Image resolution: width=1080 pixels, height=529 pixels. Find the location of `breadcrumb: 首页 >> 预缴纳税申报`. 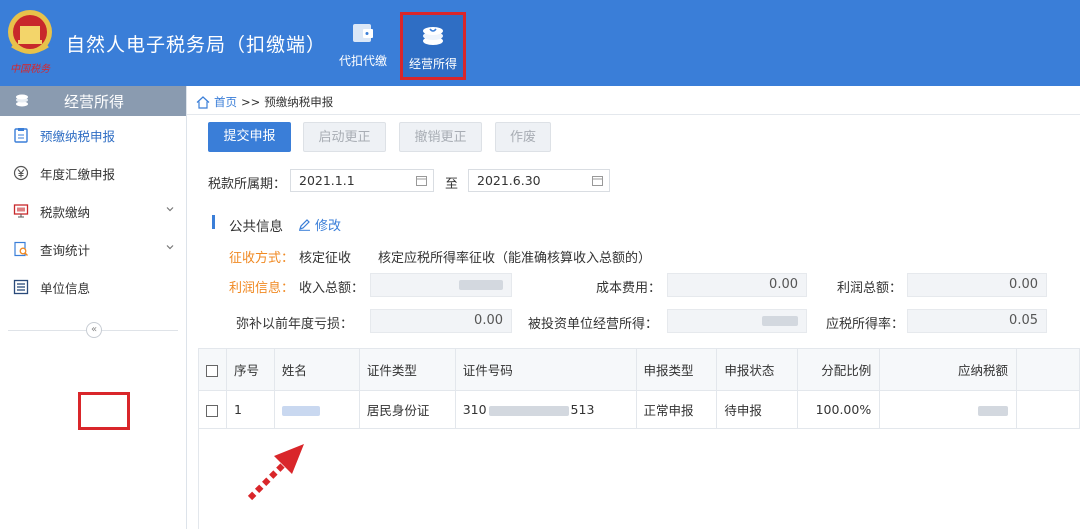

breadcrumb: 首页 >> 预缴纳税申报 is located at coordinates (264, 102).